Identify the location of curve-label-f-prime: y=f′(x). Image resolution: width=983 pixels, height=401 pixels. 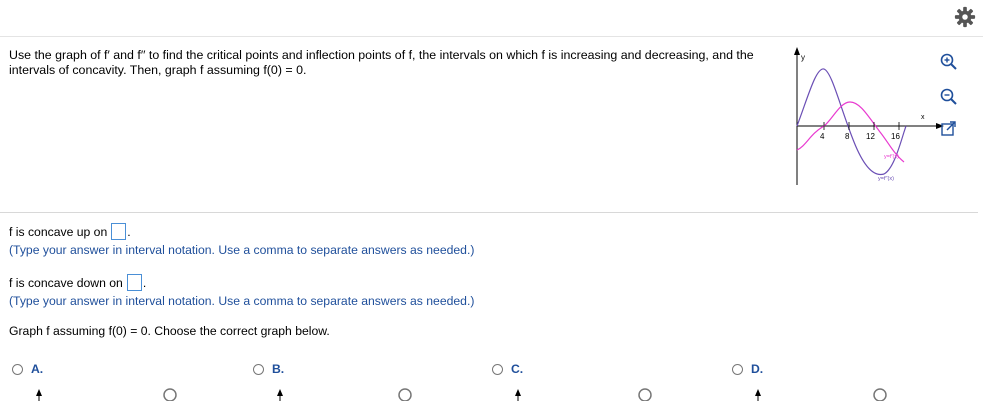
(891, 157).